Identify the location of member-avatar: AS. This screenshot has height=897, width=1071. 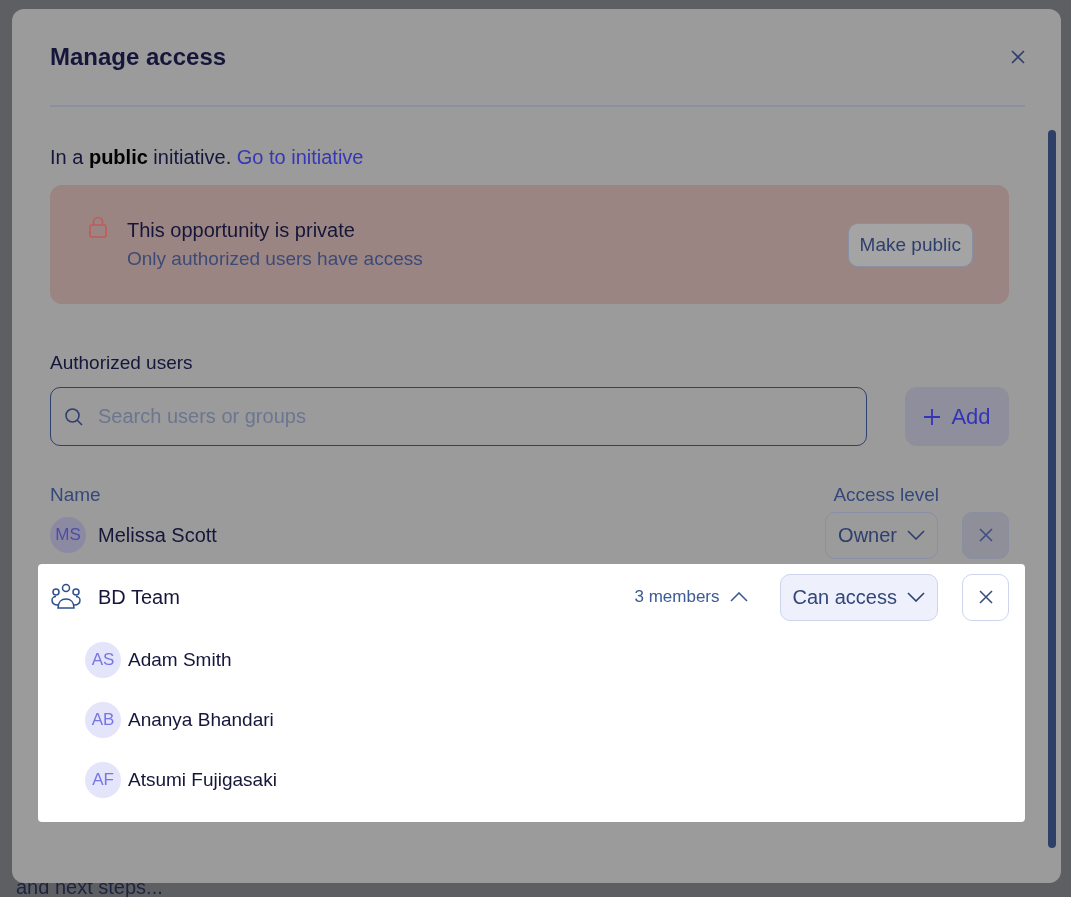
(103, 660).